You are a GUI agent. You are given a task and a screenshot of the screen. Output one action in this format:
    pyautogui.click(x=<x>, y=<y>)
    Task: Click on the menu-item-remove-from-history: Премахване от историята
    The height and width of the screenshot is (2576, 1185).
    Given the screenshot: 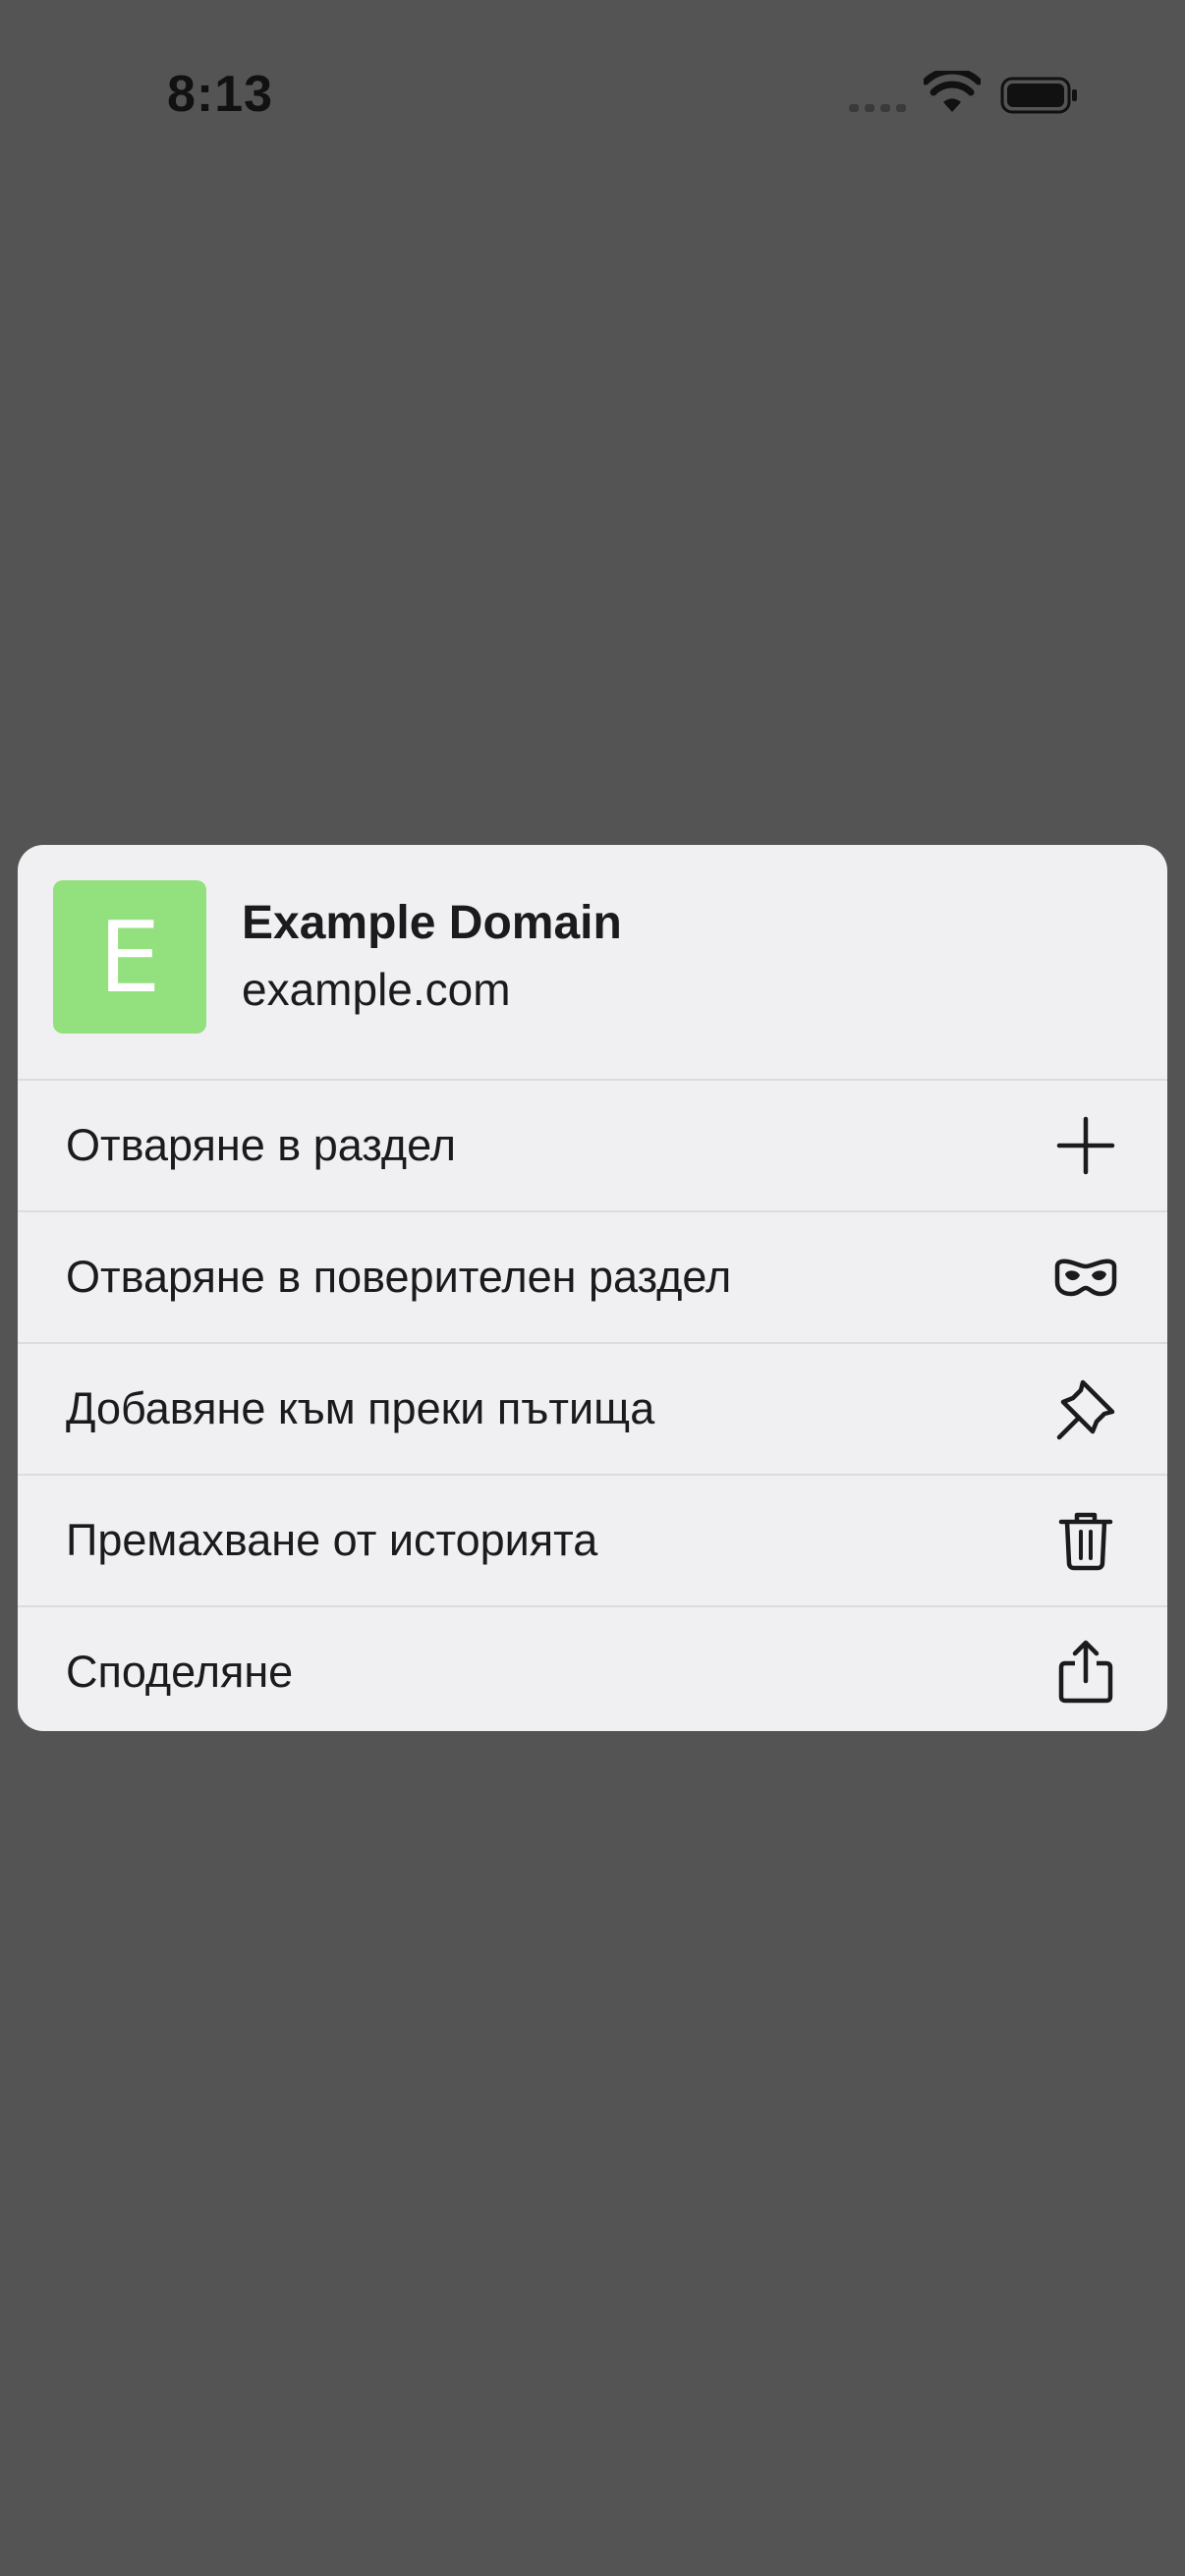 What is the action you would take?
    pyautogui.click(x=592, y=1539)
    